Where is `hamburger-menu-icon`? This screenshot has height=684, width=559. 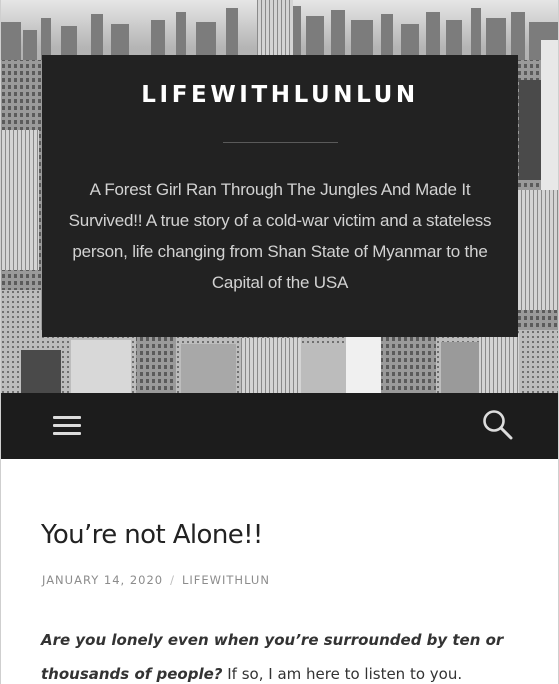 hamburger-menu-icon is located at coordinates (67, 426).